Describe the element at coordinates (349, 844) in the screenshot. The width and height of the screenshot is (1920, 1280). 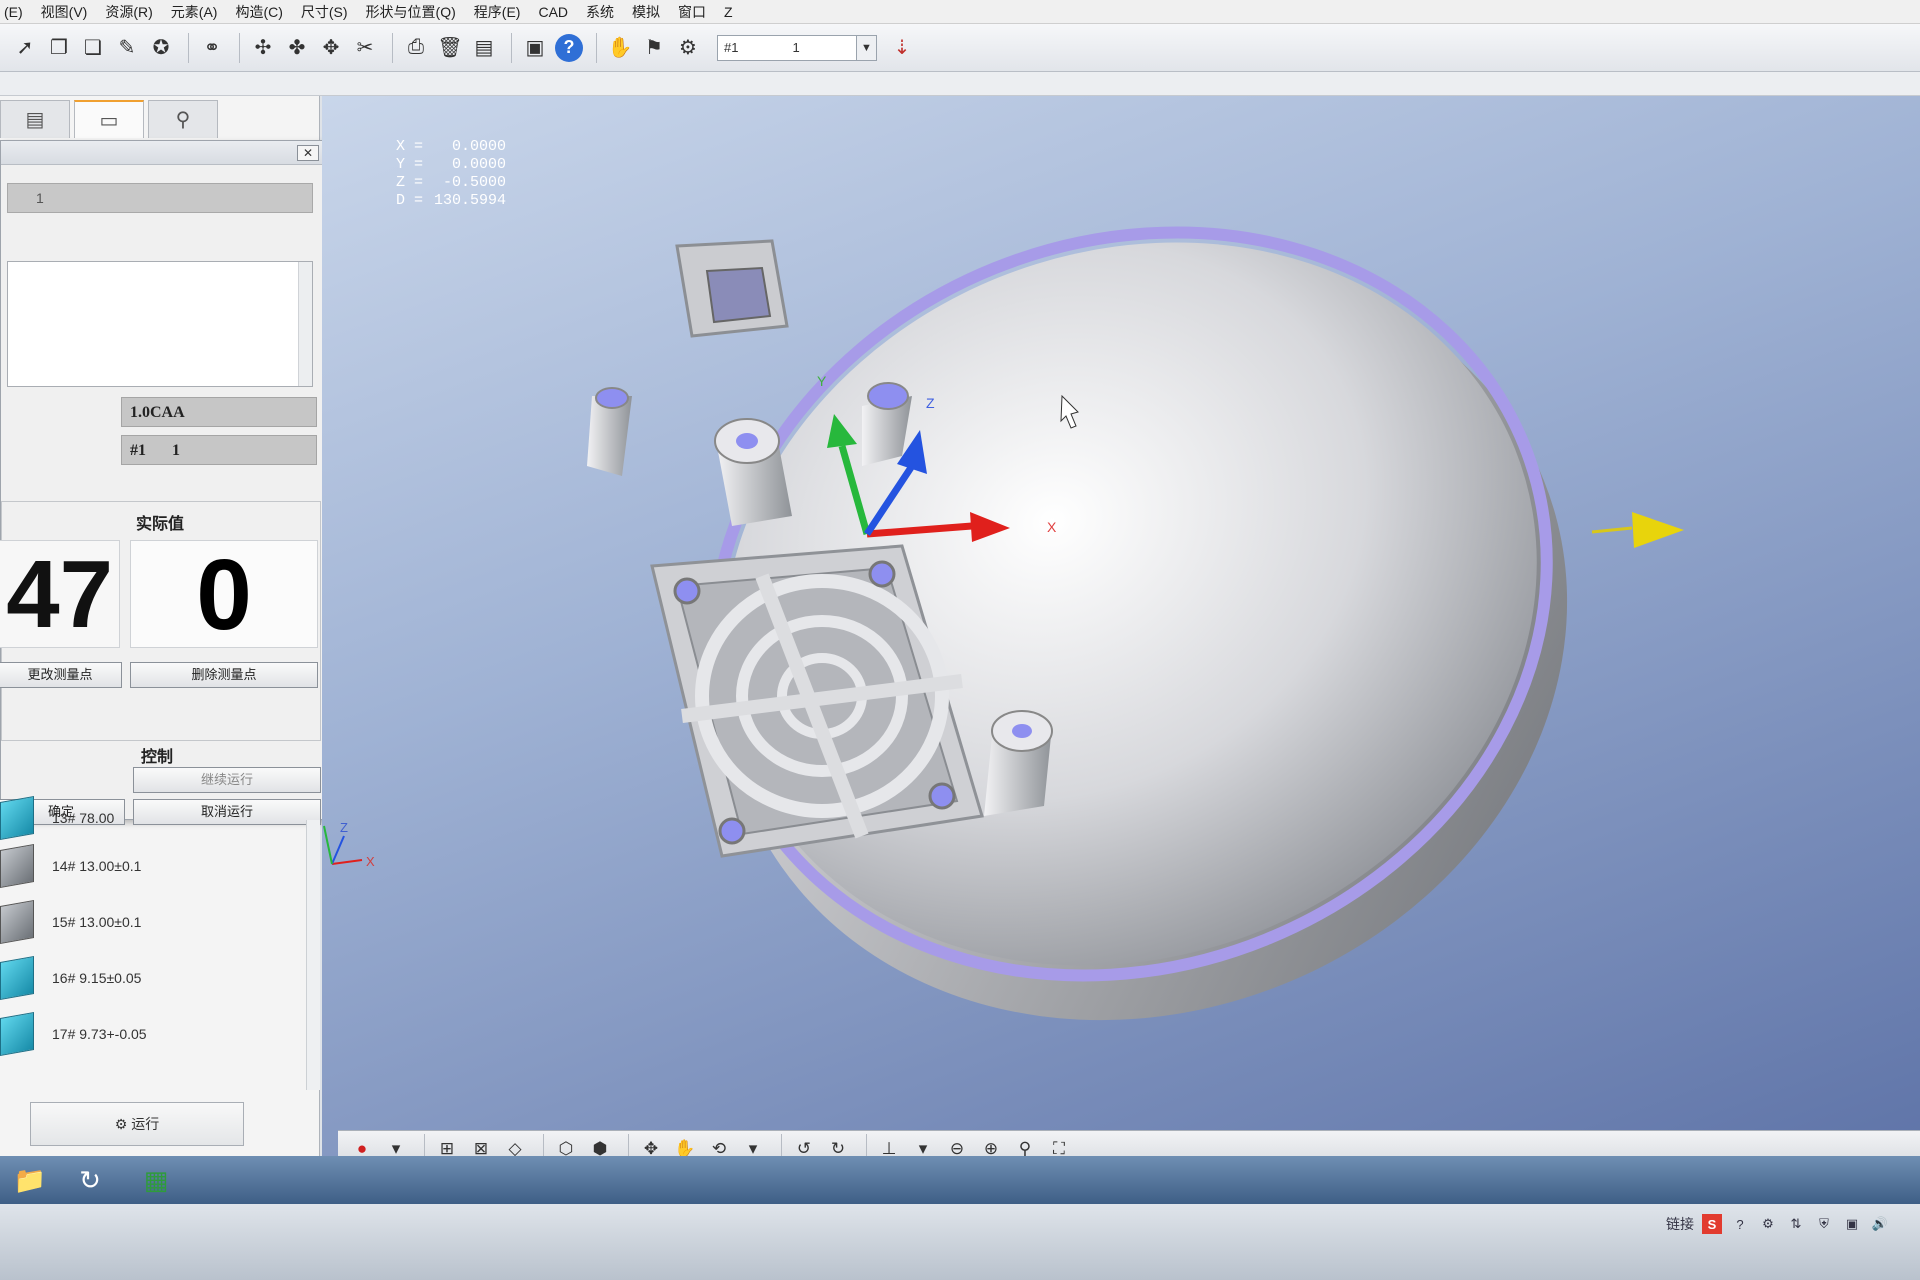
I see `world-axis-indicator: X Z` at that location.